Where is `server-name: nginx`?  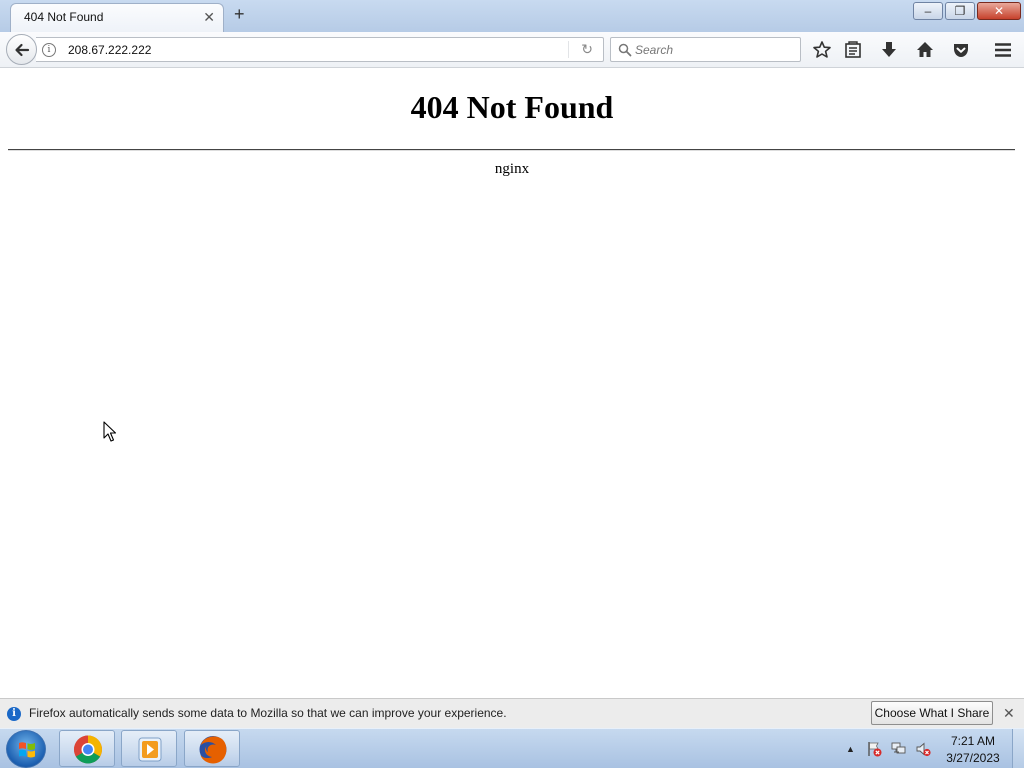
server-name: nginx is located at coordinates (512, 169).